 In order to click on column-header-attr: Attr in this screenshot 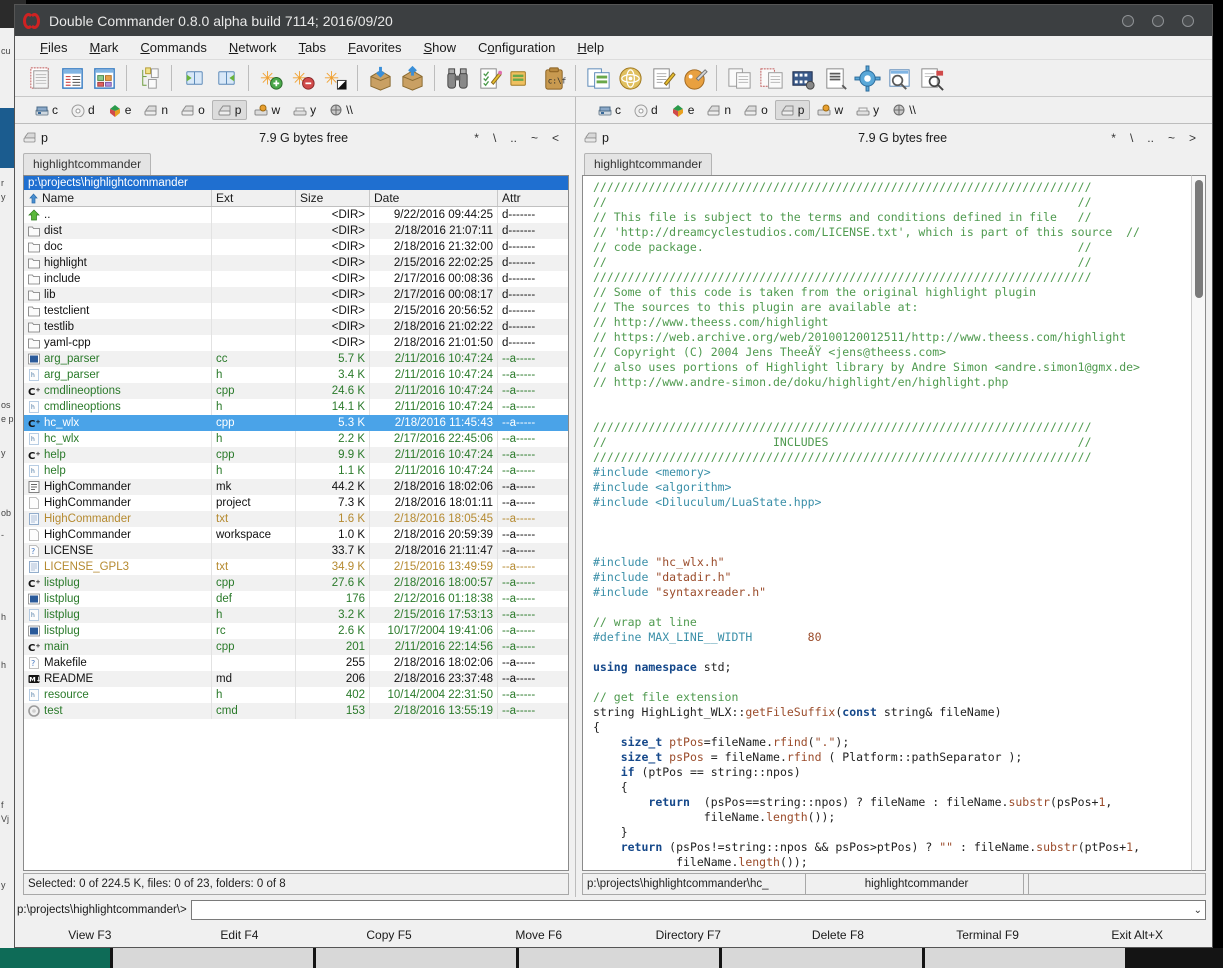, I will do `click(528, 198)`.